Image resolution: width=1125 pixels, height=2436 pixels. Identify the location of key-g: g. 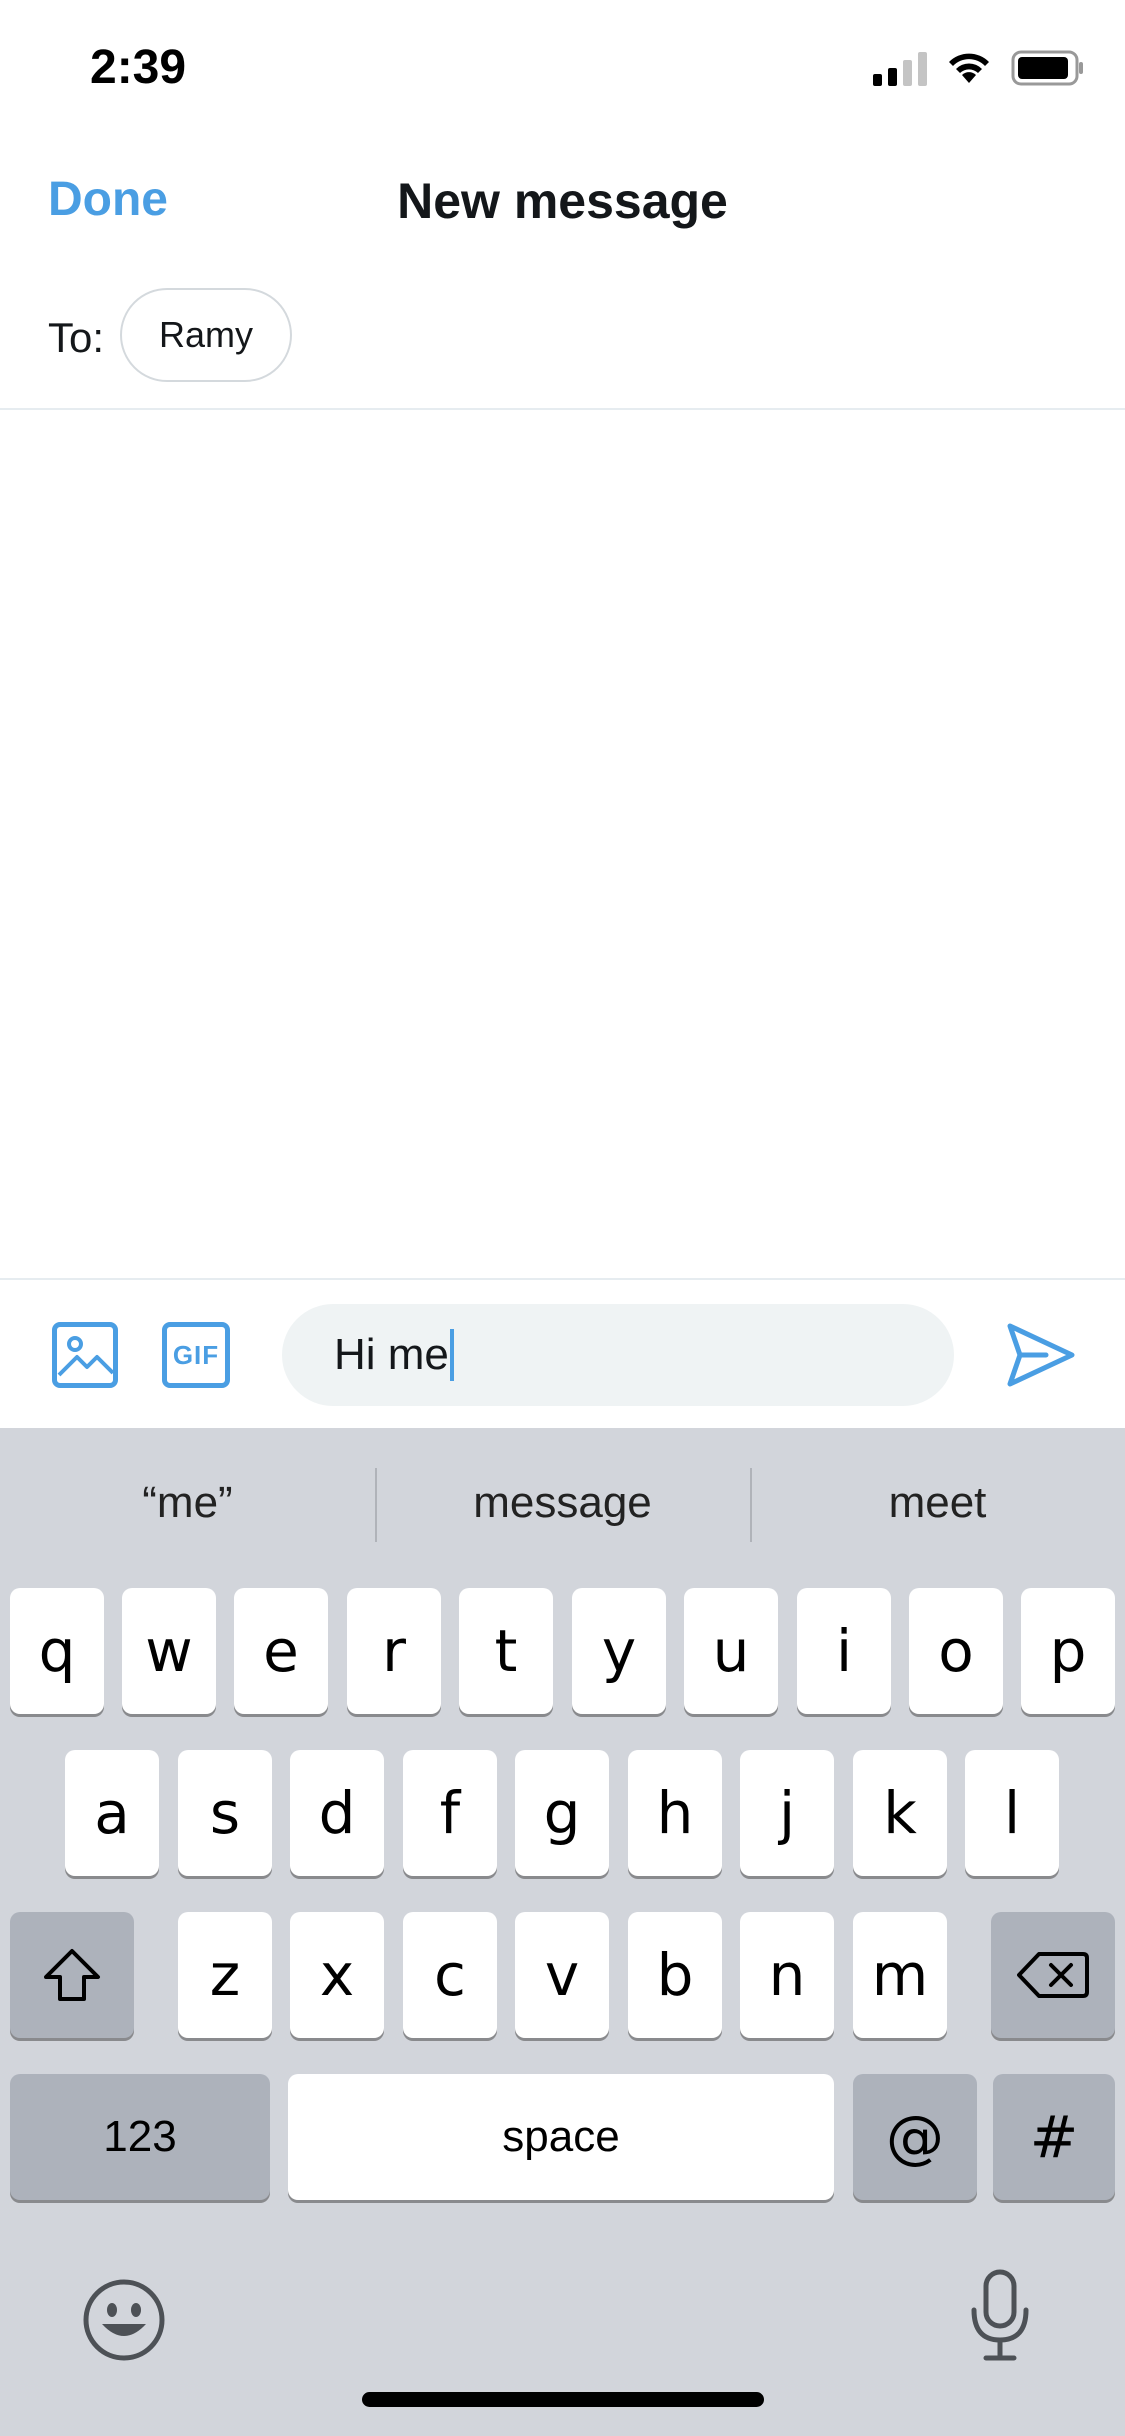
(562, 1813).